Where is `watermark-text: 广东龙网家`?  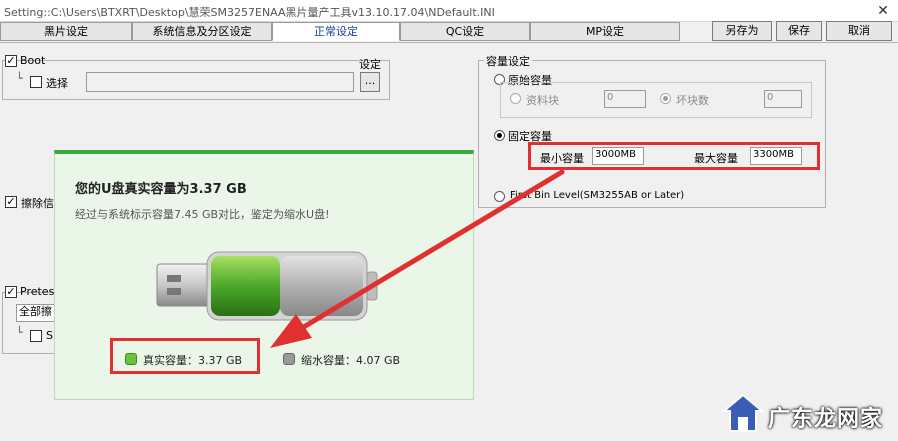
watermark-text: 广东龙网家 is located at coordinates (826, 419).